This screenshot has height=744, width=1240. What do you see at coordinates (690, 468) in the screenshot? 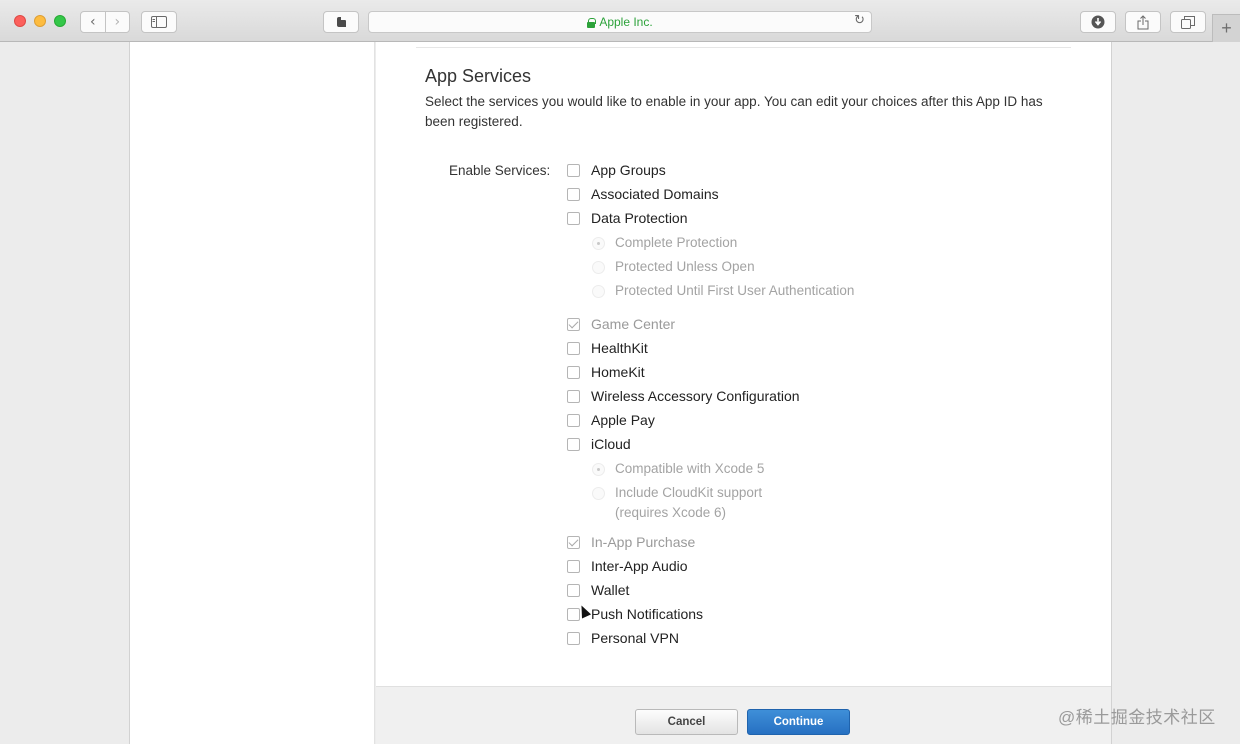
I see `option-label: Compatible with Xcode 5` at bounding box center [690, 468].